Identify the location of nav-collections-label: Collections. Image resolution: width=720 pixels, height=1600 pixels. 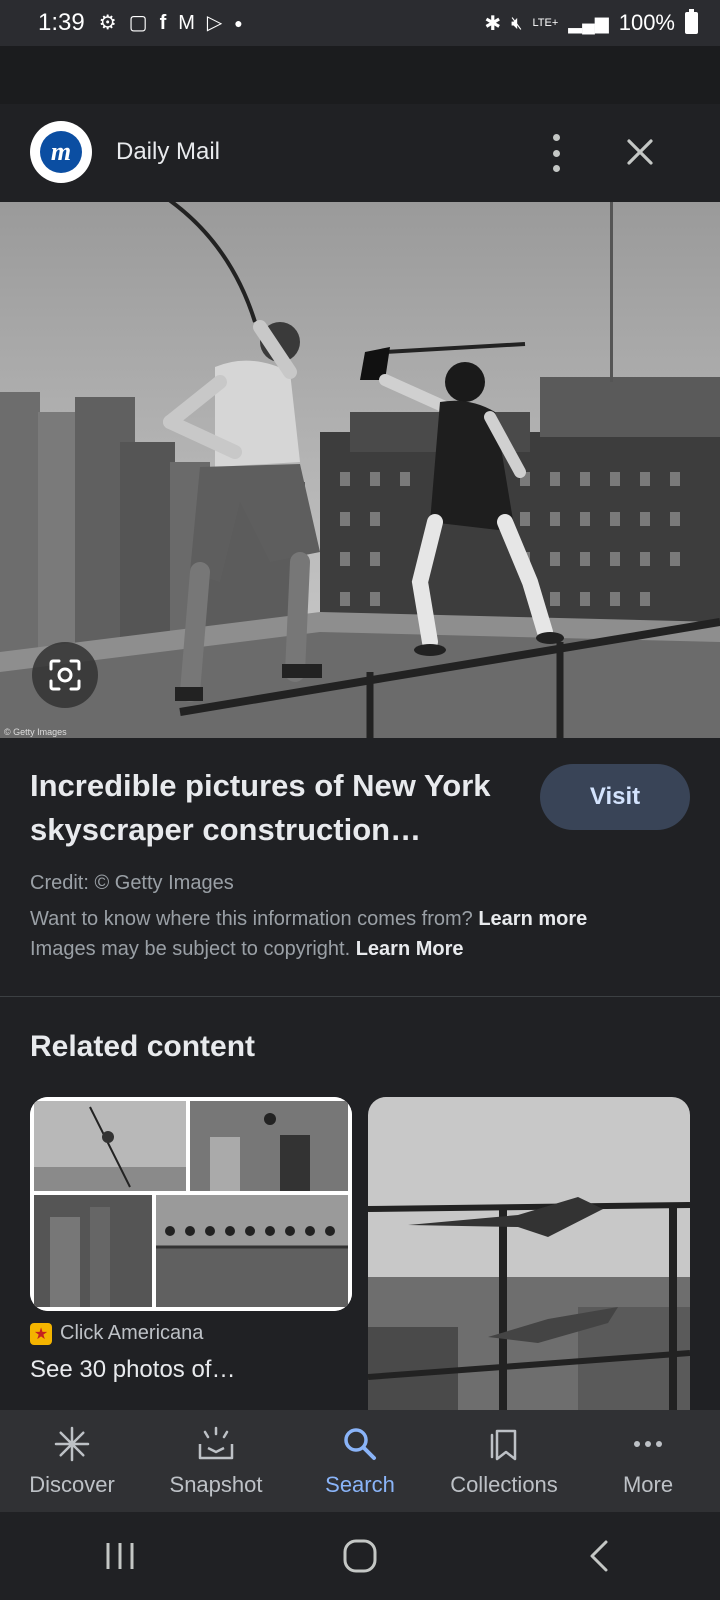
(504, 1484).